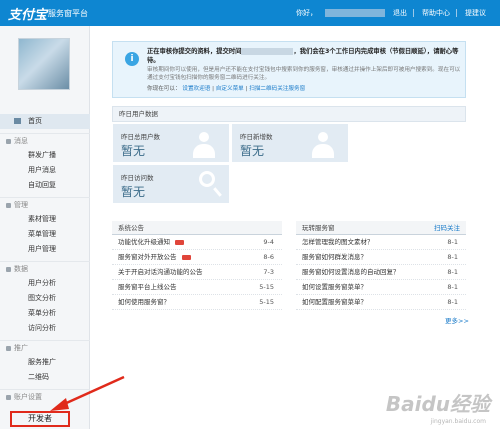 The height and width of the screenshot is (429, 500). I want to click on sidebar-item-label: 开发者, so click(40, 418).